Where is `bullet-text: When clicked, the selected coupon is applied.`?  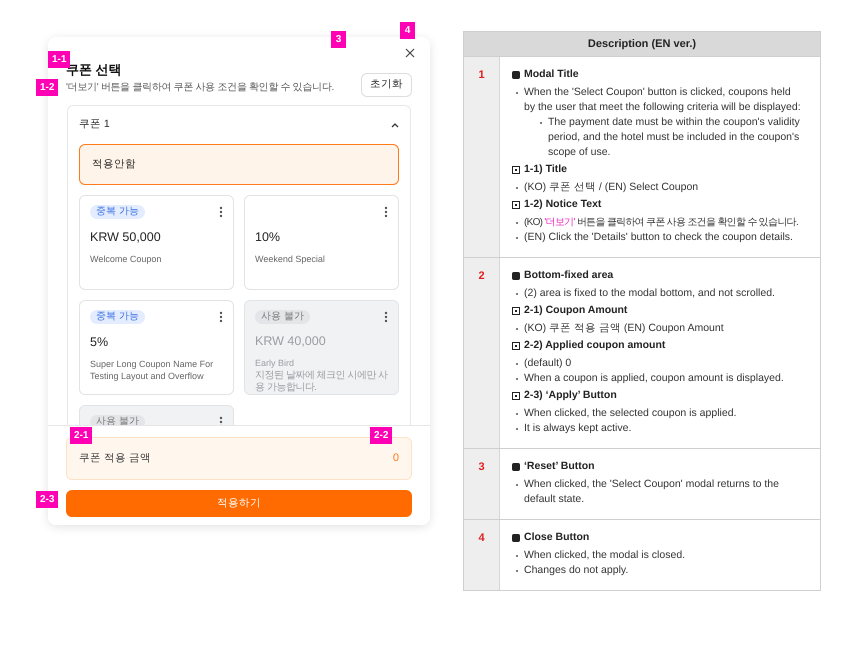
bullet-text: When clicked, the selected coupon is applied. is located at coordinates (630, 413).